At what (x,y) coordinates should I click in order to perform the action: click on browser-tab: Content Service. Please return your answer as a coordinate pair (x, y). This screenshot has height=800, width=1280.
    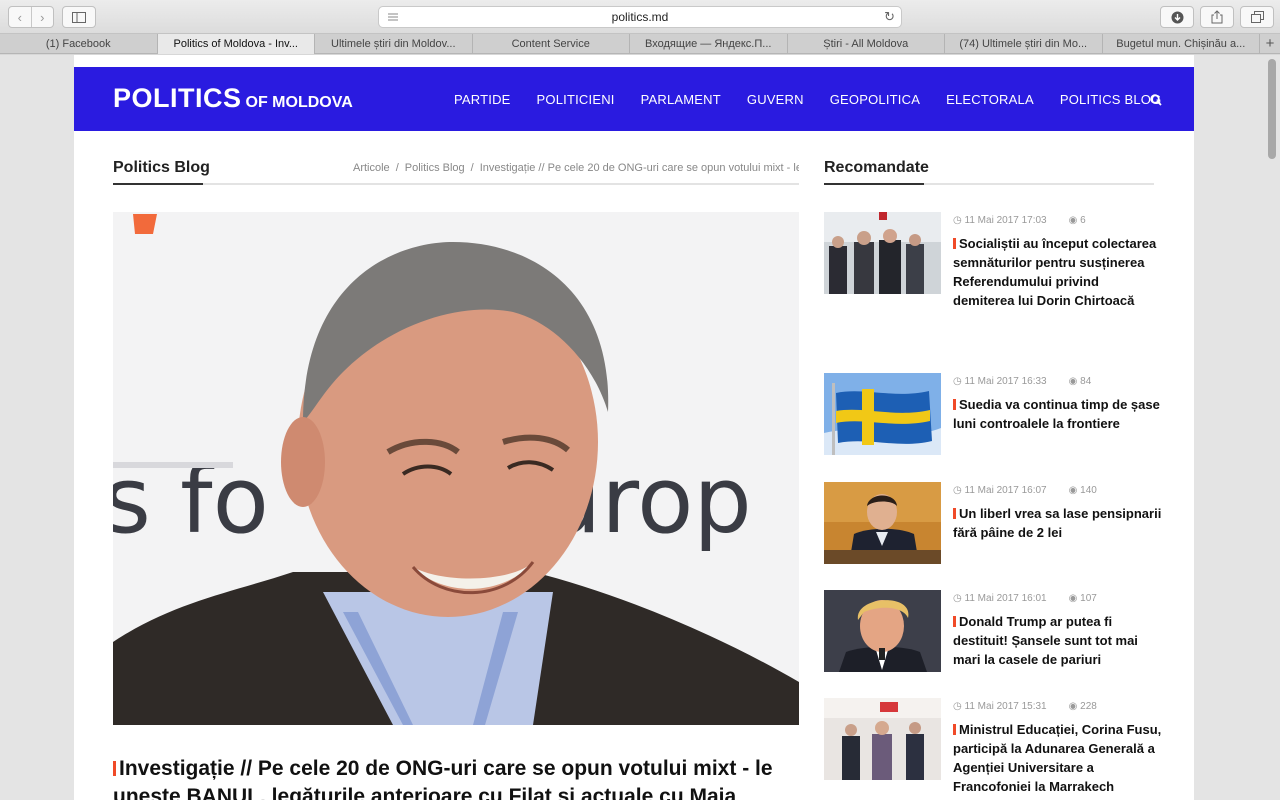
    Looking at the image, I should click on (551, 44).